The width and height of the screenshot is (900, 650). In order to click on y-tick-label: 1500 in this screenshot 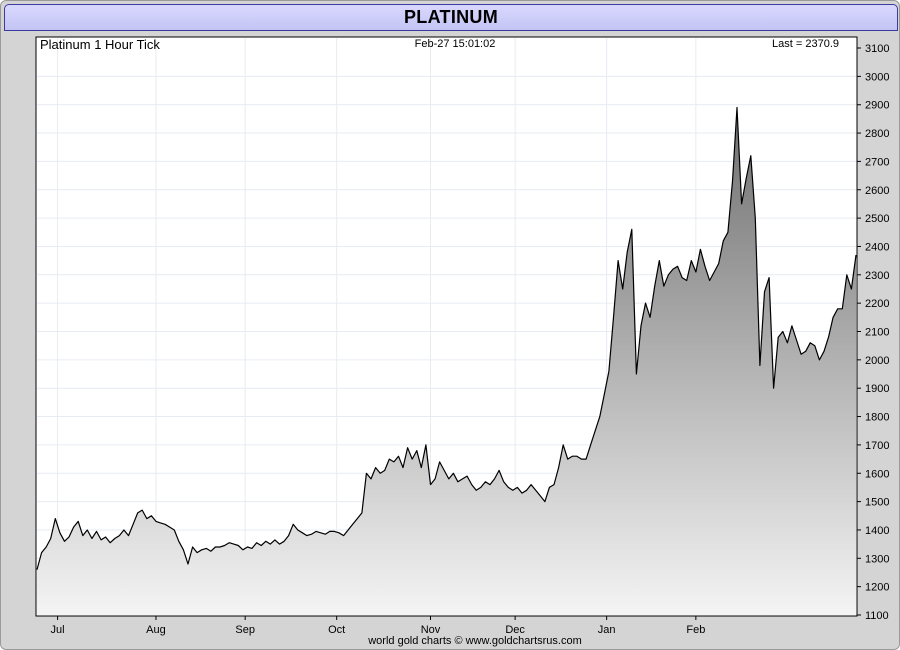, I will do `click(877, 503)`.